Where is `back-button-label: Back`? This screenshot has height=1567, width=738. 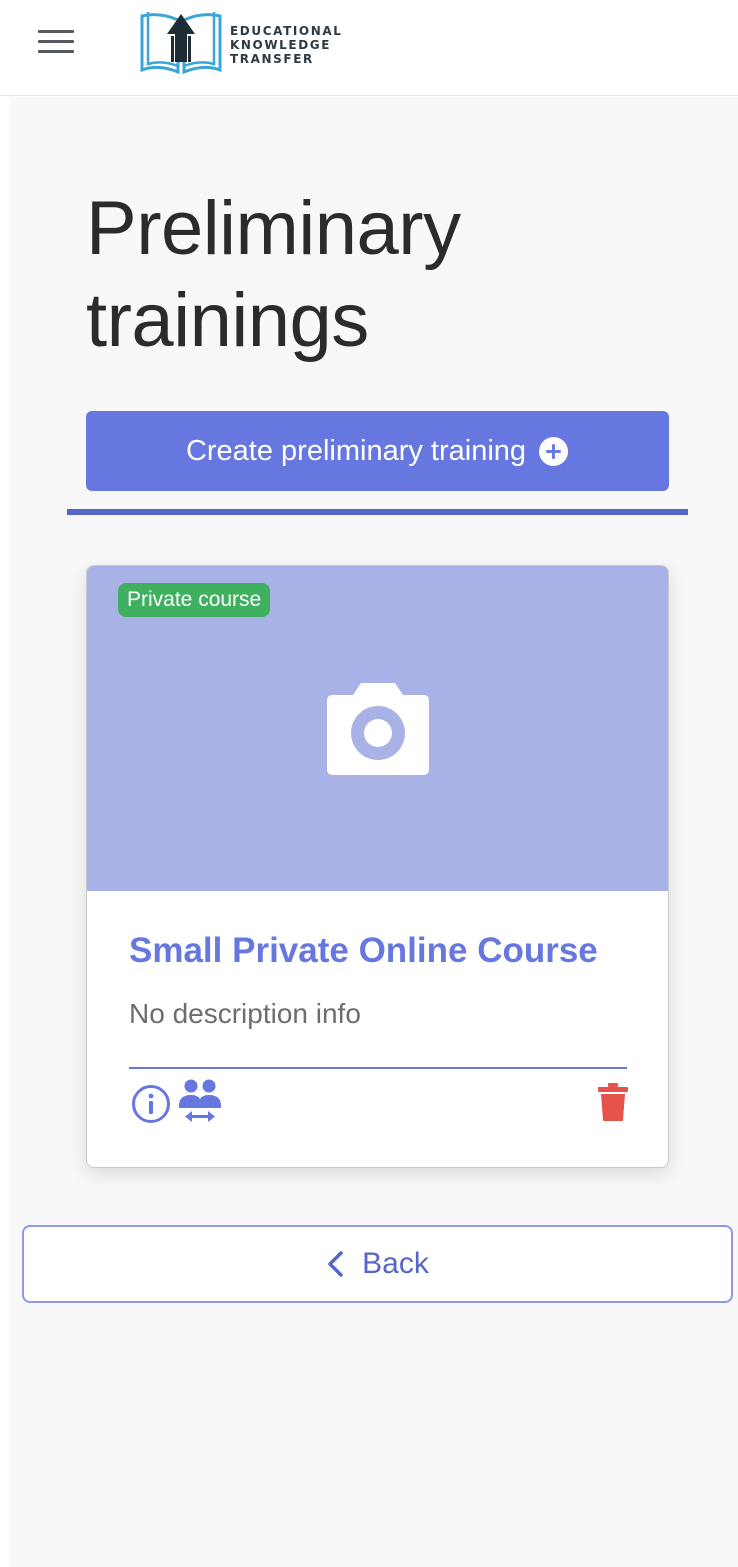
back-button-label: Back is located at coordinates (395, 1263).